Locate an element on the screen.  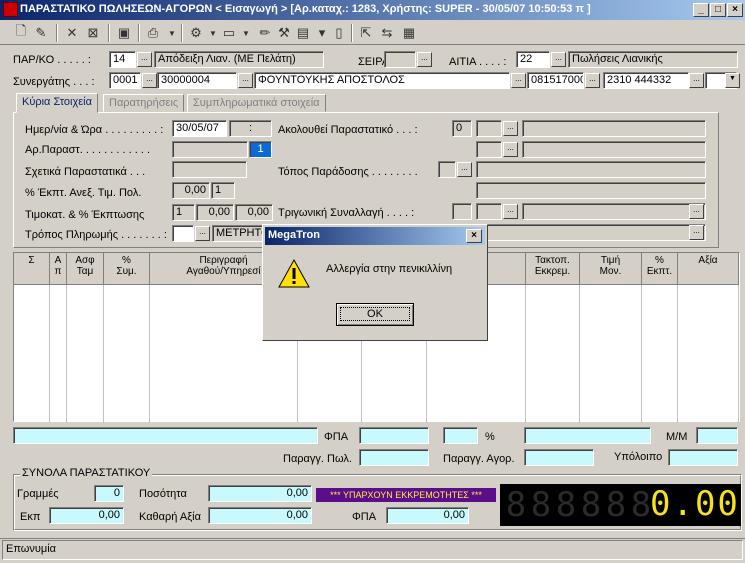
close-button: × is located at coordinates (735, 10).